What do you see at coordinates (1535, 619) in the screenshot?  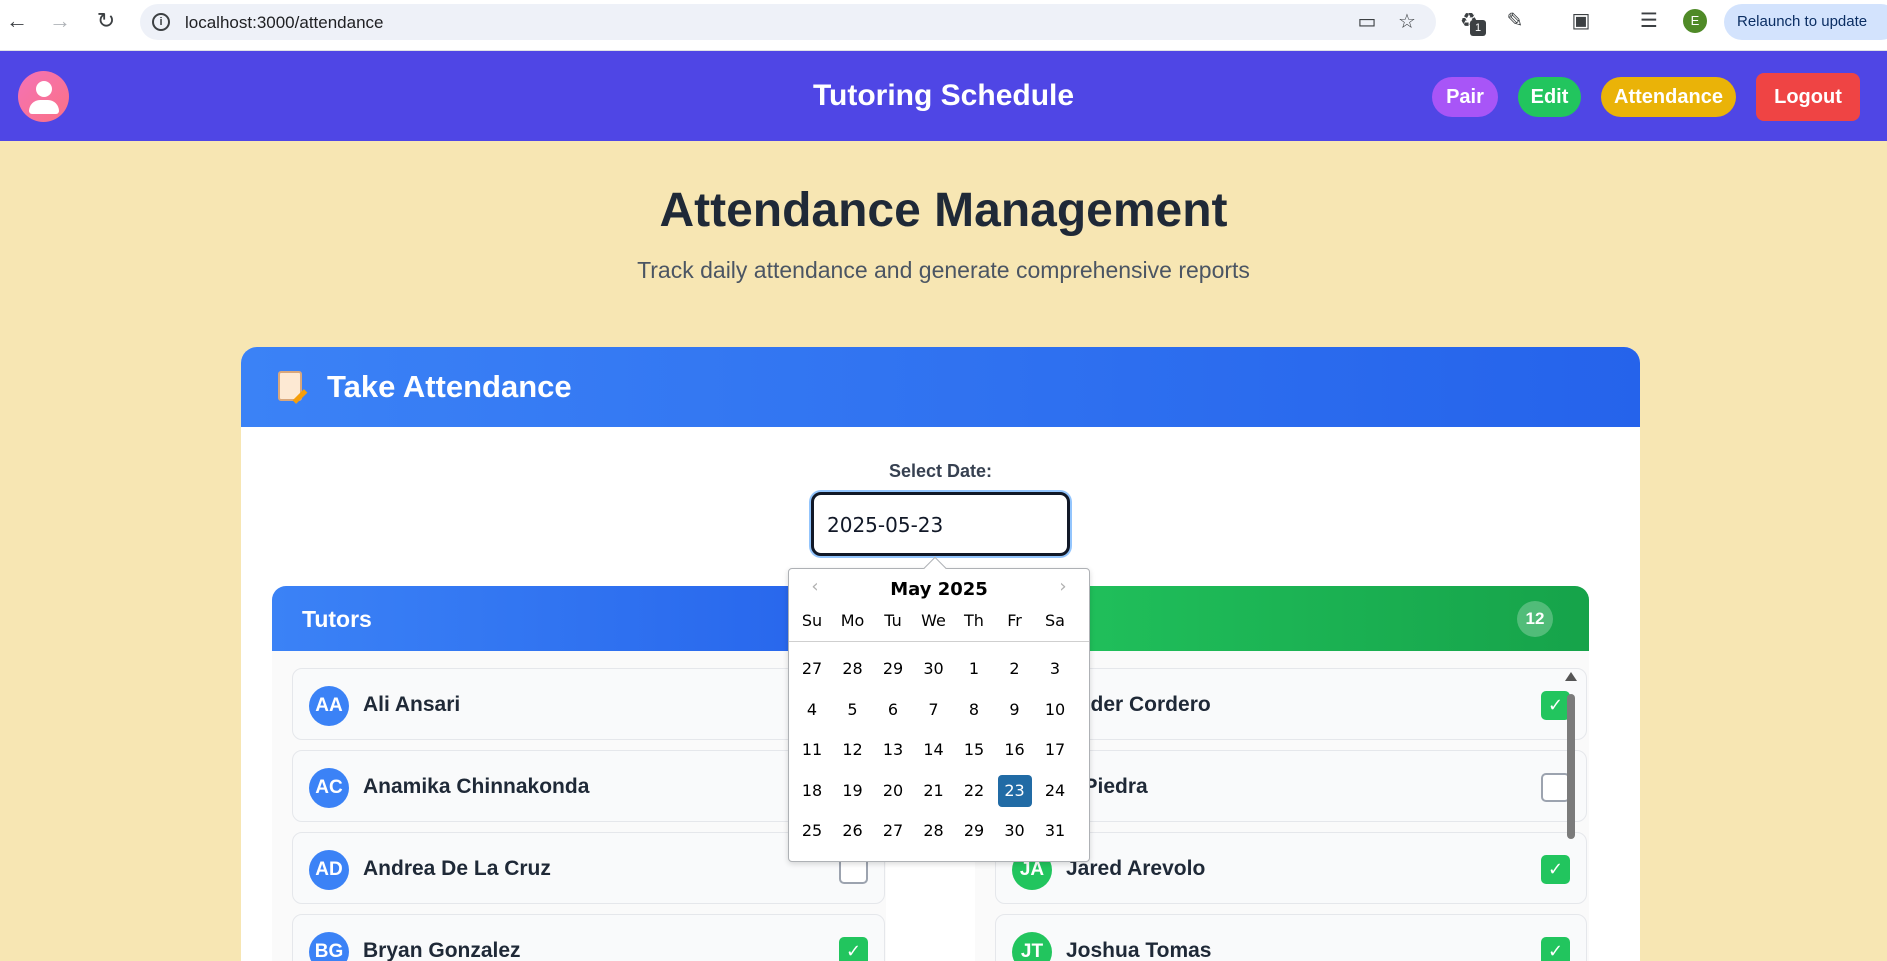 I see `students-count-badge: 12` at bounding box center [1535, 619].